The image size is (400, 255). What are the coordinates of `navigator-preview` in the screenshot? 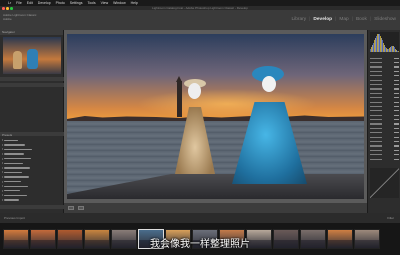 It's located at (32, 55).